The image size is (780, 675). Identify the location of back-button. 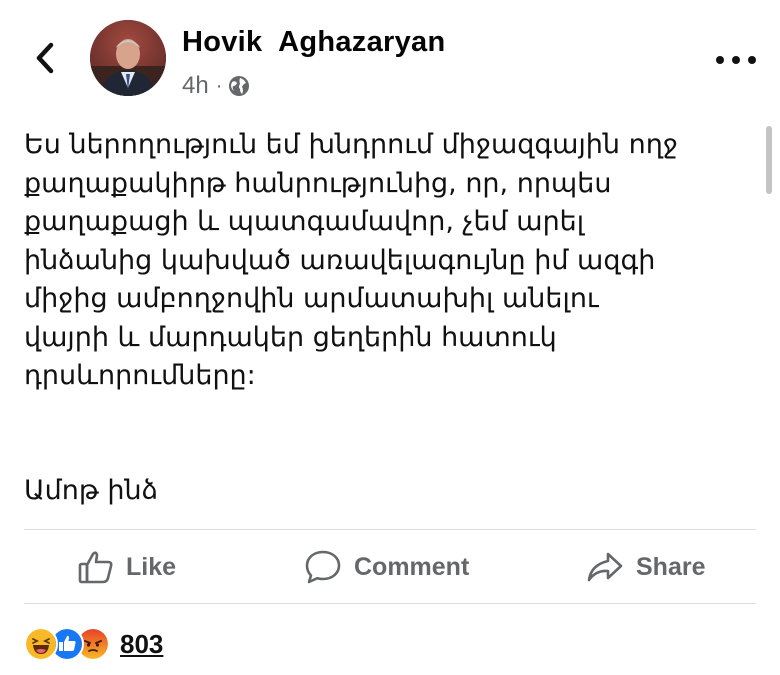
(45, 58).